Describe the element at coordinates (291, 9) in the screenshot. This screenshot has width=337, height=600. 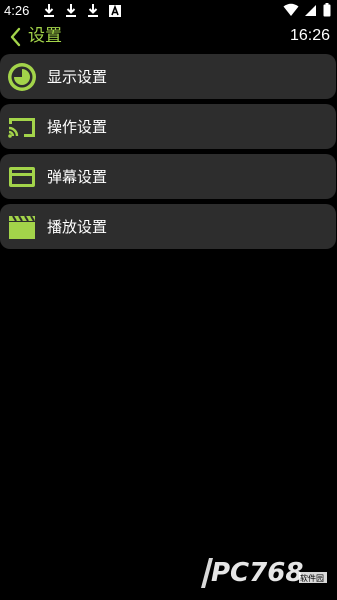
I see `wifi-icon` at that location.